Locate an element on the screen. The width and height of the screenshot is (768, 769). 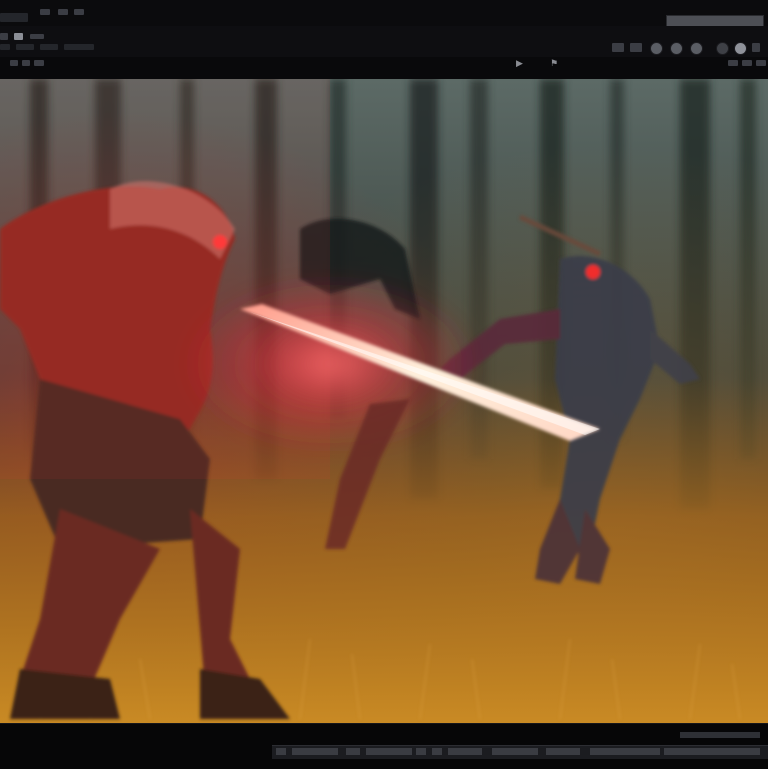
sub-toolbar: ▶ ⚑ is located at coordinates (384, 68).